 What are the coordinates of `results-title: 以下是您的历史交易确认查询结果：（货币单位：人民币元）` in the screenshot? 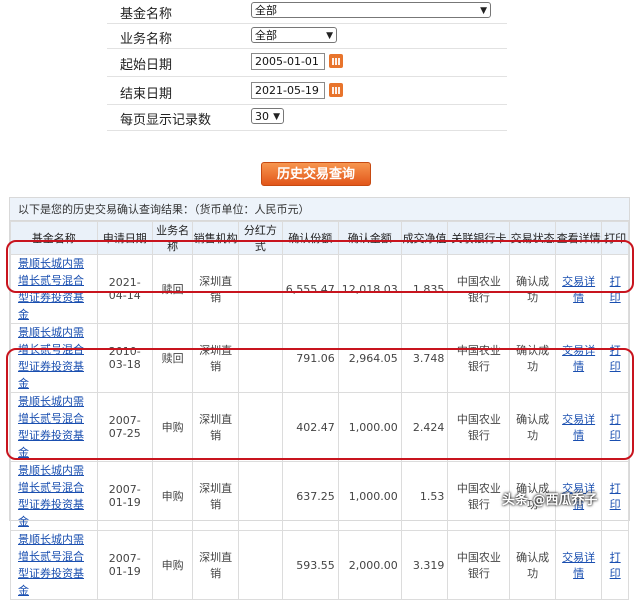 It's located at (319, 209).